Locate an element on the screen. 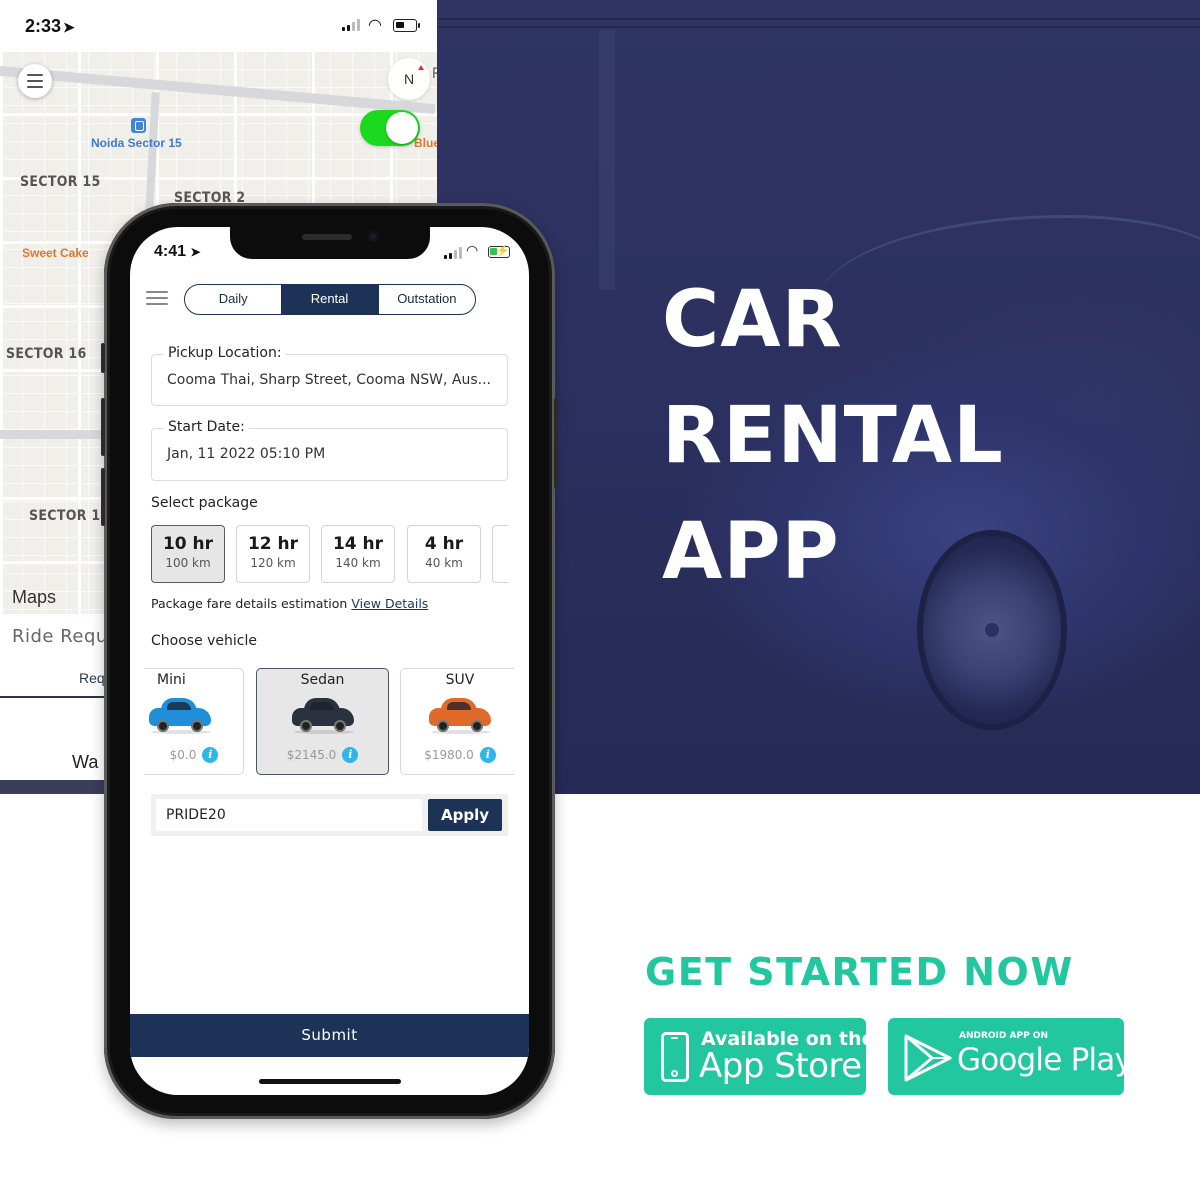  status-time: 2:33 ➤ is located at coordinates (50, 26).